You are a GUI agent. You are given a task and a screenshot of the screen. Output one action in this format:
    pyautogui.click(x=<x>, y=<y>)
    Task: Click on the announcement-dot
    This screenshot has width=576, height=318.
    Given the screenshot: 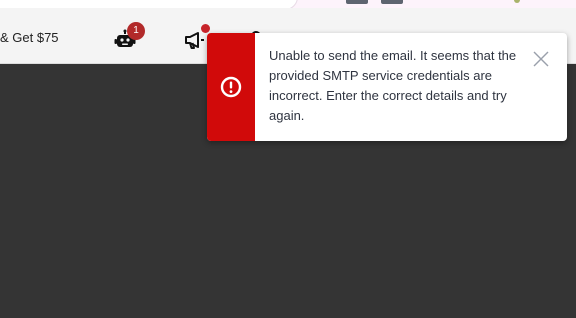 What is the action you would take?
    pyautogui.click(x=205, y=28)
    